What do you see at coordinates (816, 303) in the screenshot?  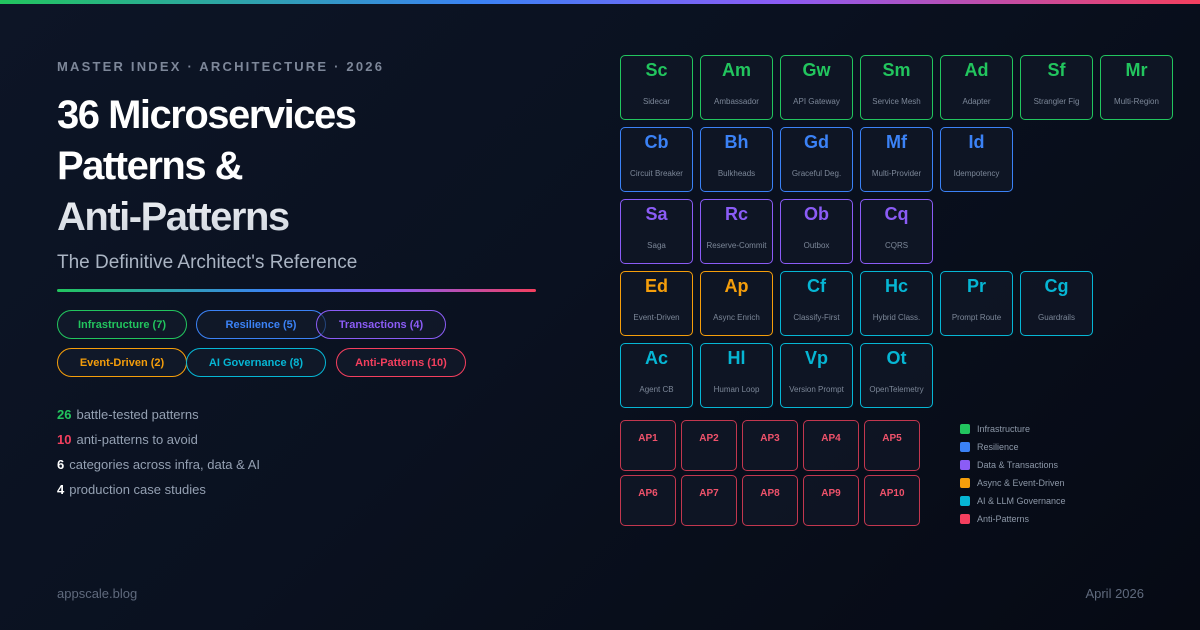 I see `pattern-tile: Cf Classify-First` at bounding box center [816, 303].